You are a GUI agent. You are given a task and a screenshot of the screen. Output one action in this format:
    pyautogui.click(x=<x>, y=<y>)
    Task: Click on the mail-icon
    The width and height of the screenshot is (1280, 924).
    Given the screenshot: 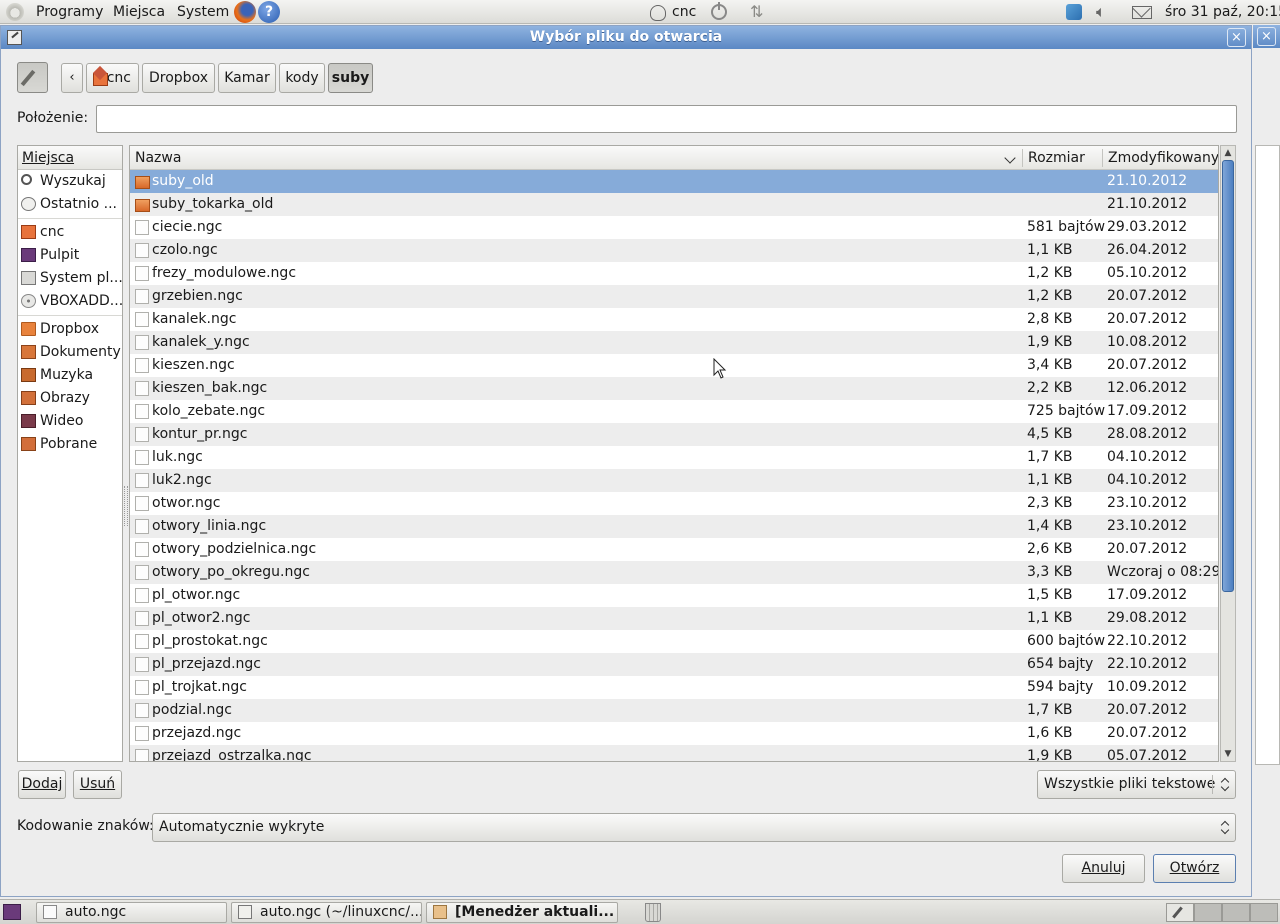 What is the action you would take?
    pyautogui.click(x=1142, y=12)
    